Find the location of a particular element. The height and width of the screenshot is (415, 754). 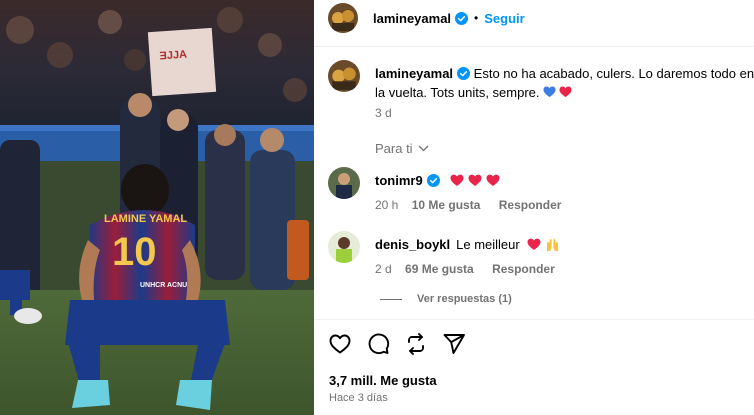

svg-text: ƎJJA is located at coordinates (173, 56).